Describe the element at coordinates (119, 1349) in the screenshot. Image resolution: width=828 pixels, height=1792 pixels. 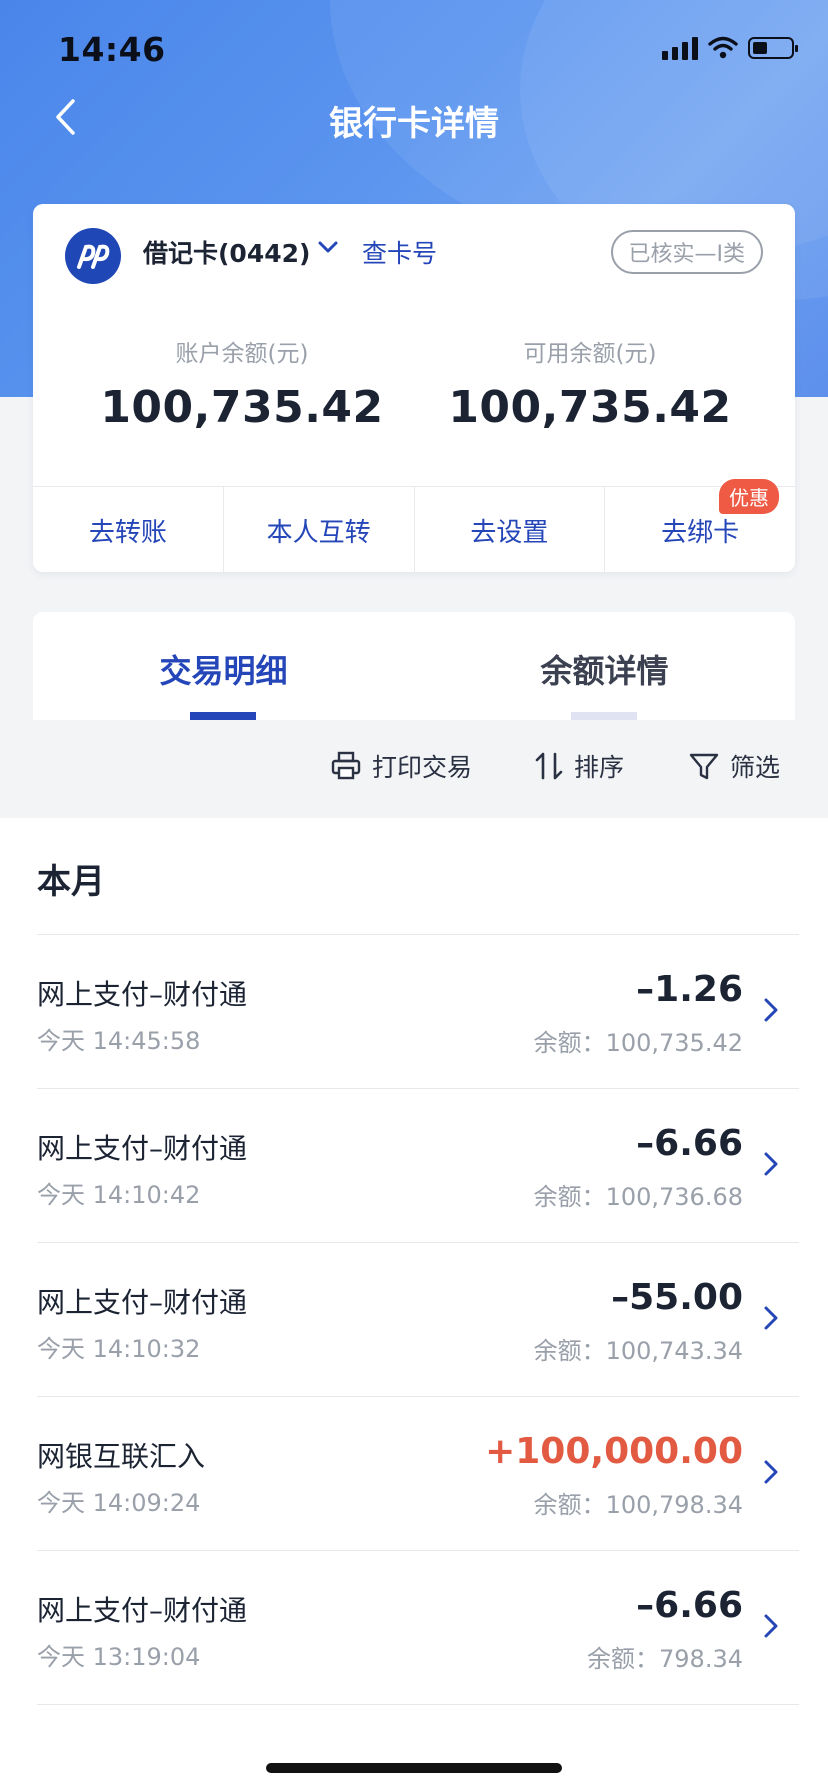
I see `transaction-date: 今天 14:10:32` at that location.